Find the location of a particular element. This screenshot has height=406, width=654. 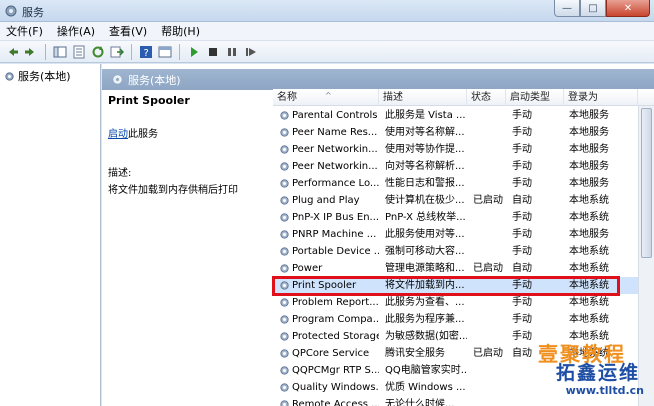

service-name-cell: QPCore Service is located at coordinates (329, 353).